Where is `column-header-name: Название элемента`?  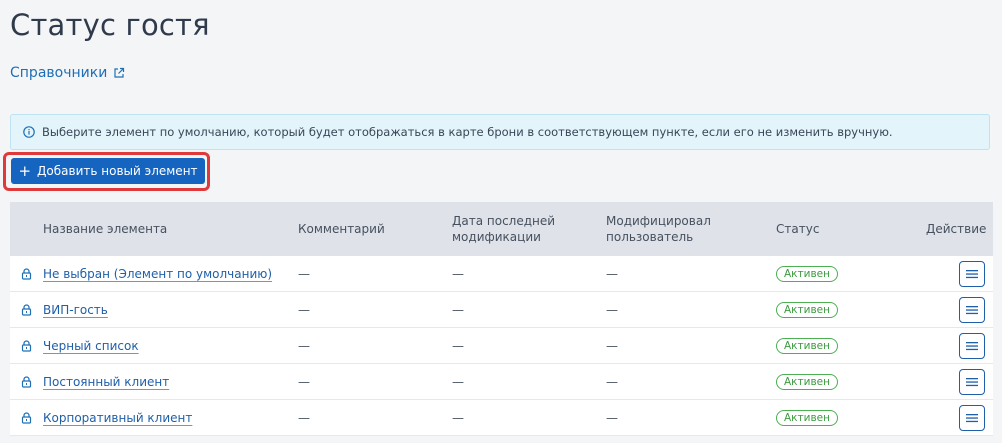
column-header-name: Название элемента is located at coordinates (105, 229).